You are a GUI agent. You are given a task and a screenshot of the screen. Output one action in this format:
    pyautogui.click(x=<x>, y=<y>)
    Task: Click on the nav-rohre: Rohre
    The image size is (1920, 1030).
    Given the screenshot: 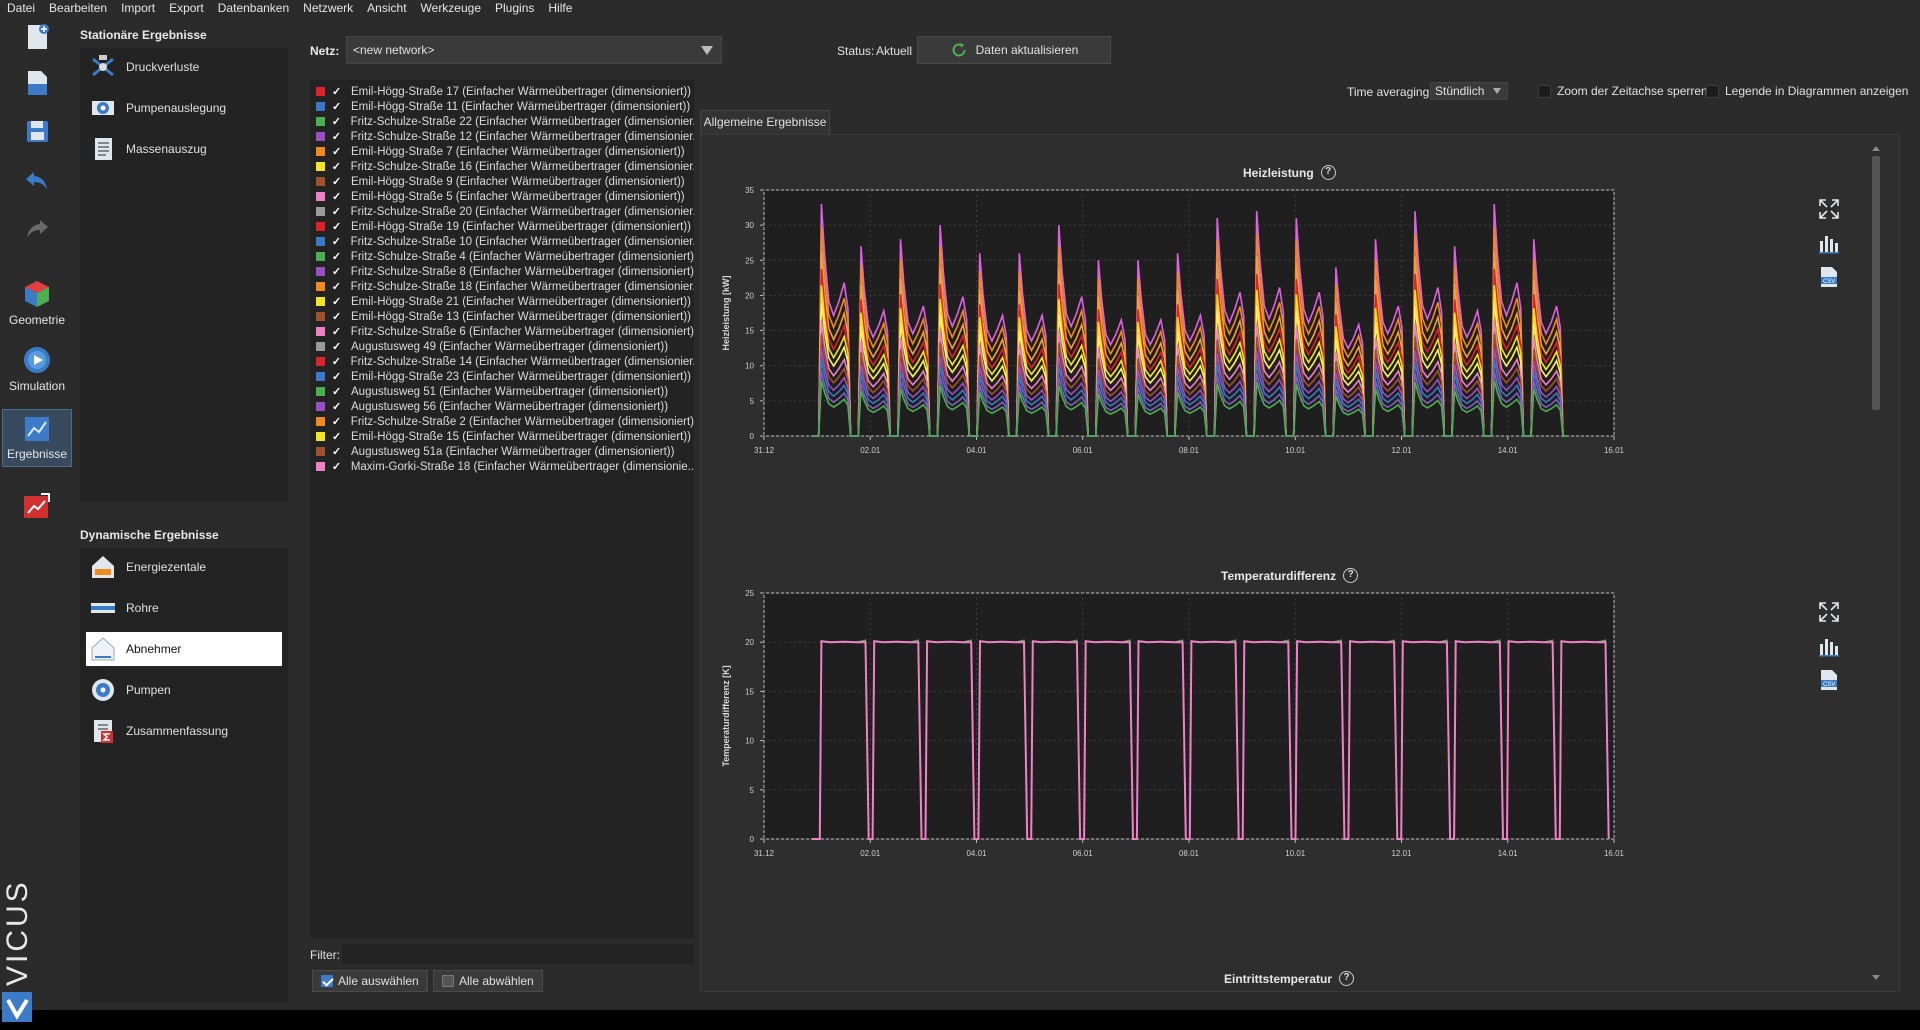 What is the action you would take?
    pyautogui.click(x=184, y=608)
    